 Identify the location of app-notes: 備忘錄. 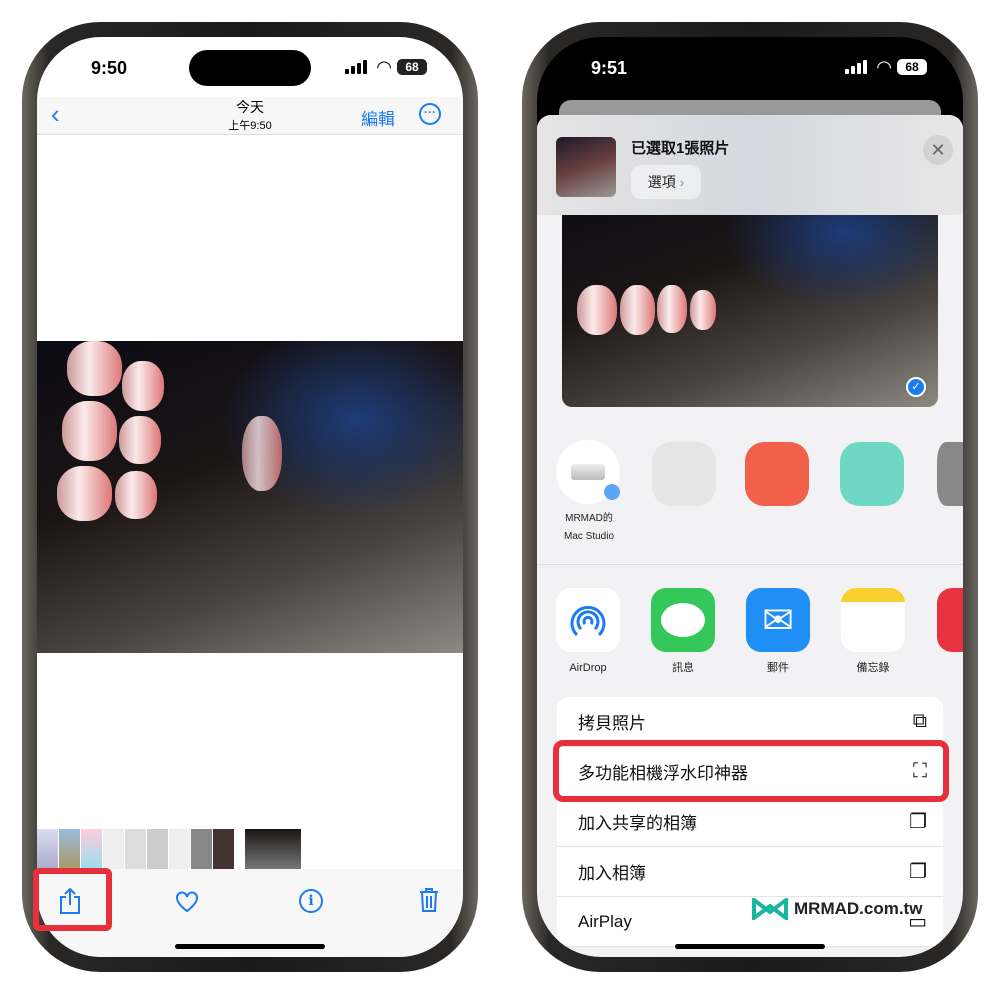
(873, 632).